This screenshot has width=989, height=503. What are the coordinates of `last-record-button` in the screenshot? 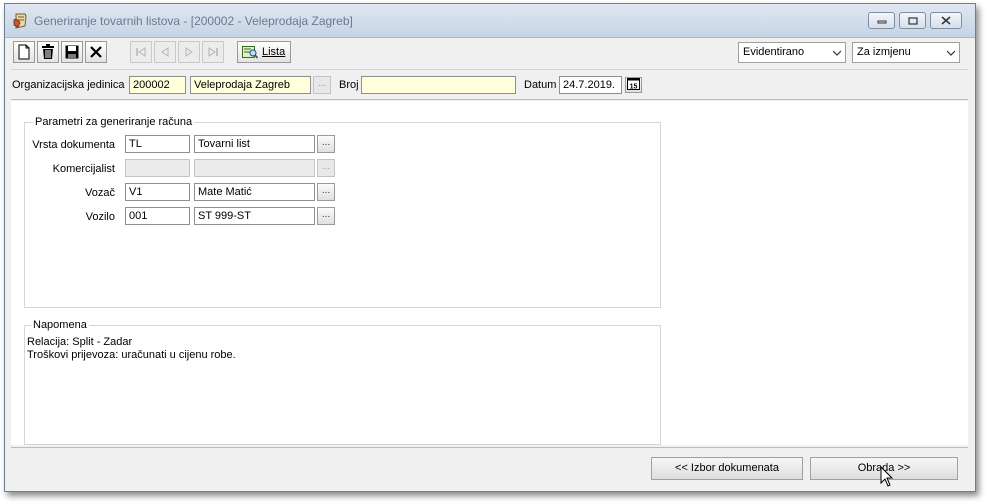 It's located at (213, 52).